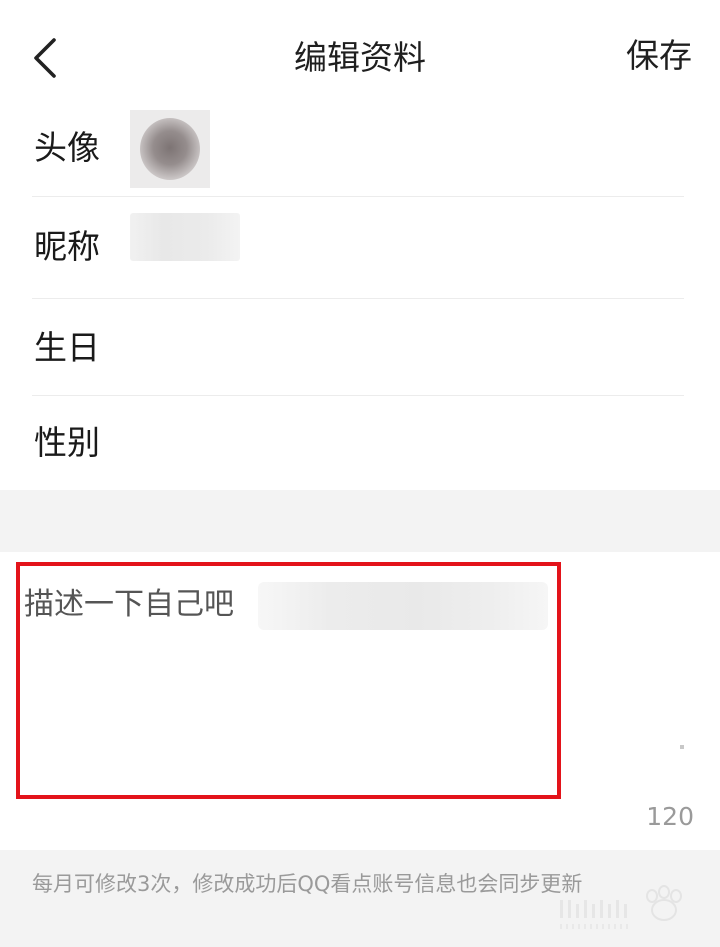 This screenshot has height=947, width=720. Describe the element at coordinates (360, 521) in the screenshot. I see `section-divider` at that location.